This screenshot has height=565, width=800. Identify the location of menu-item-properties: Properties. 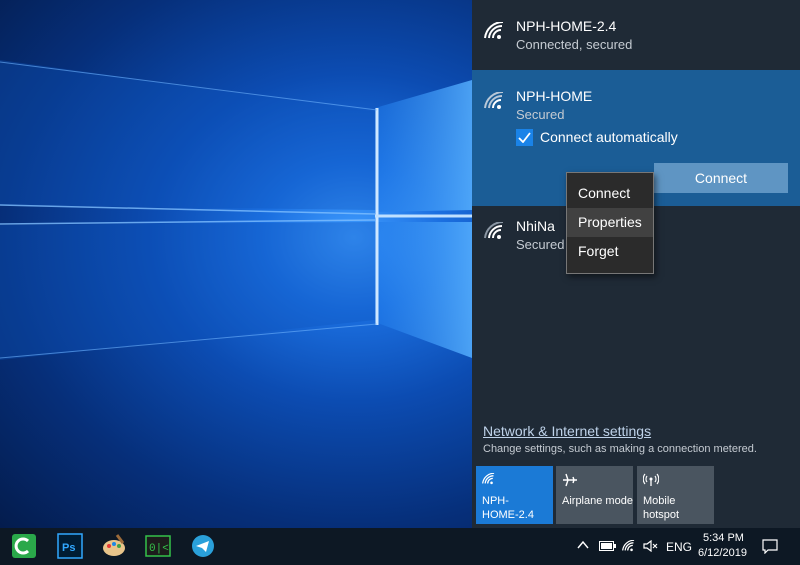
(610, 222).